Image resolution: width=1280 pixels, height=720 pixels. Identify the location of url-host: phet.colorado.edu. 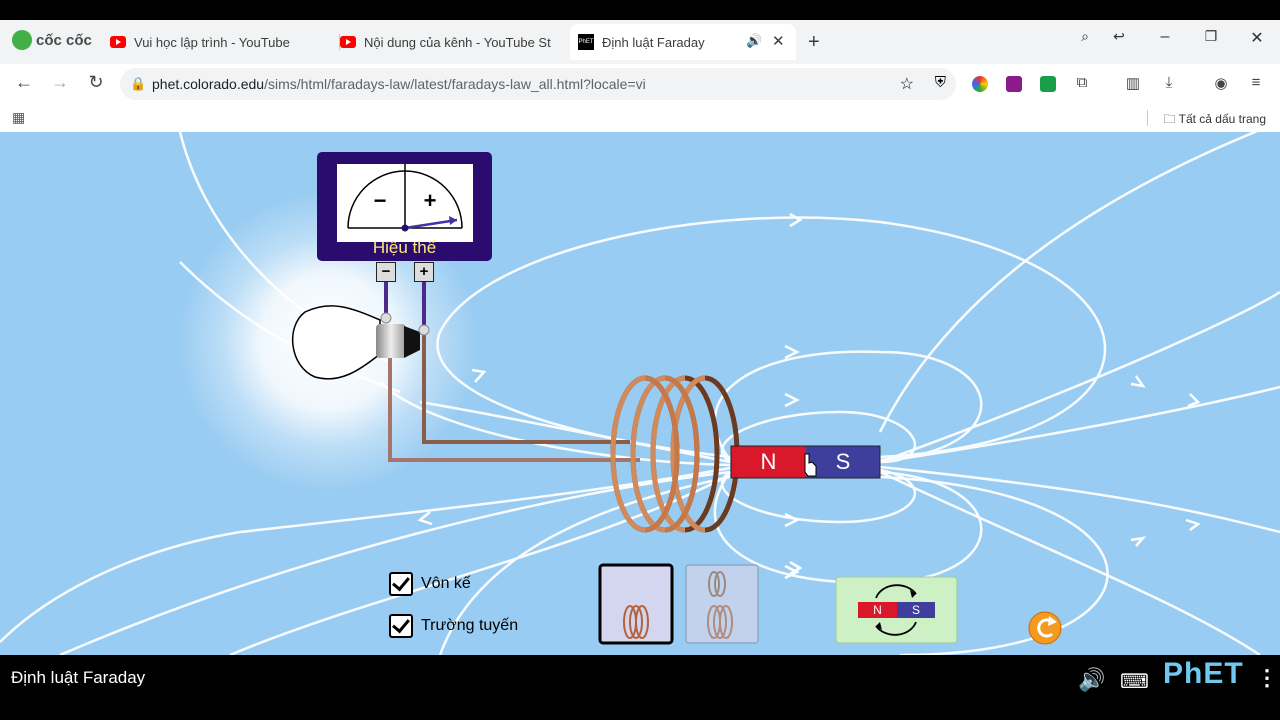
(208, 84).